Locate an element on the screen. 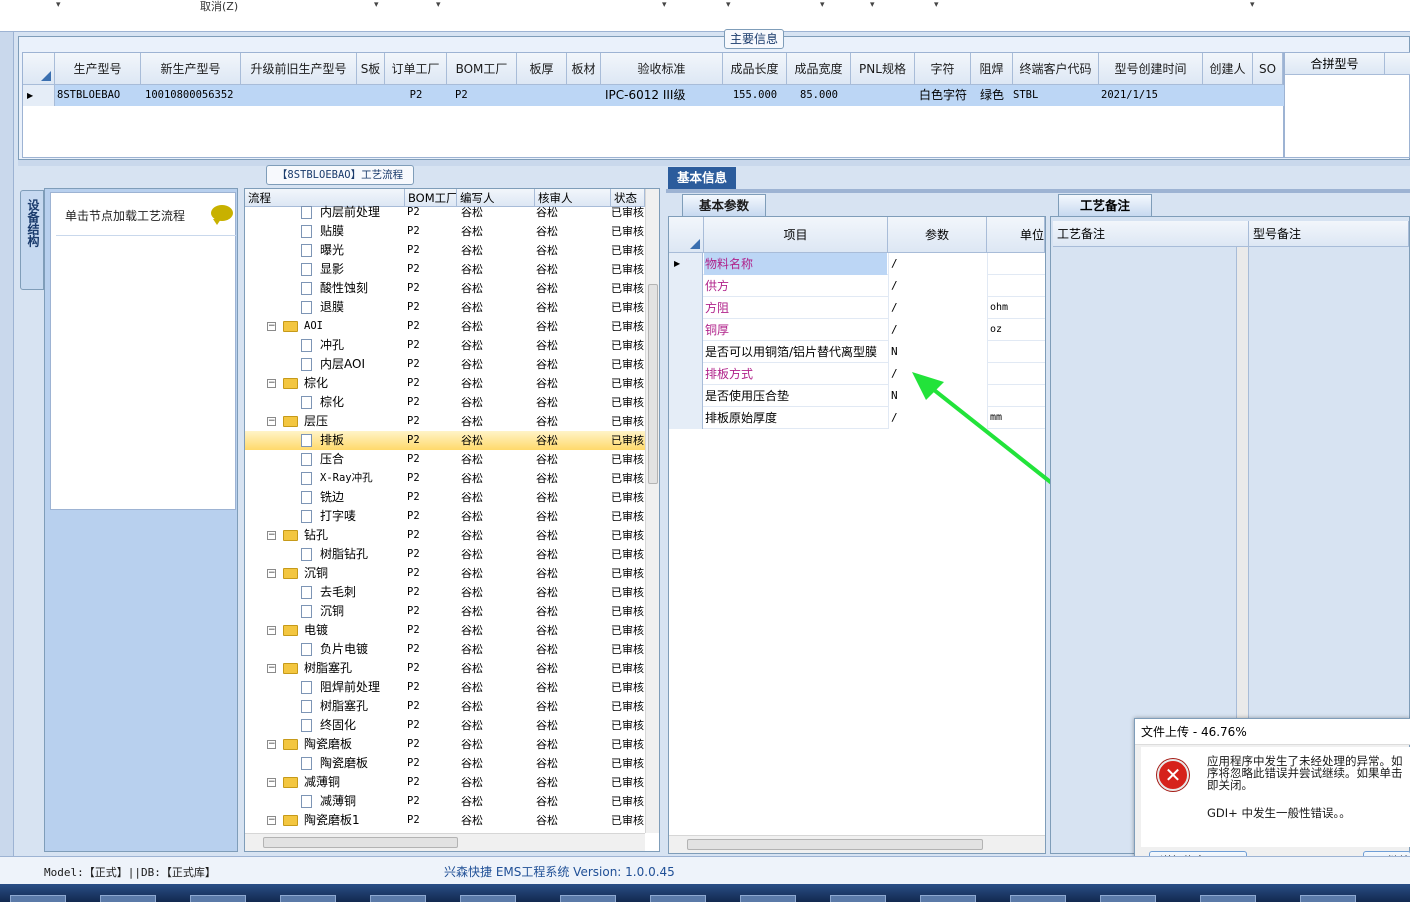 The height and width of the screenshot is (902, 1410). table-cell: 8STBLOEBAO is located at coordinates (98, 95).